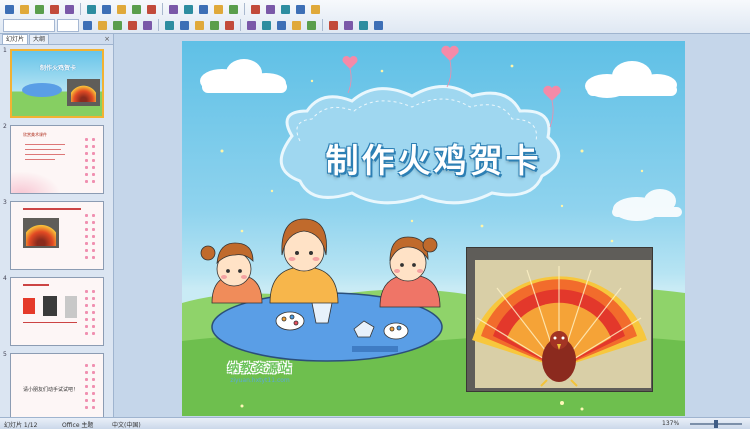 The image size is (750, 429). Describe the element at coordinates (39, 39) in the screenshot. I see `tab-outline: 大纲` at that location.